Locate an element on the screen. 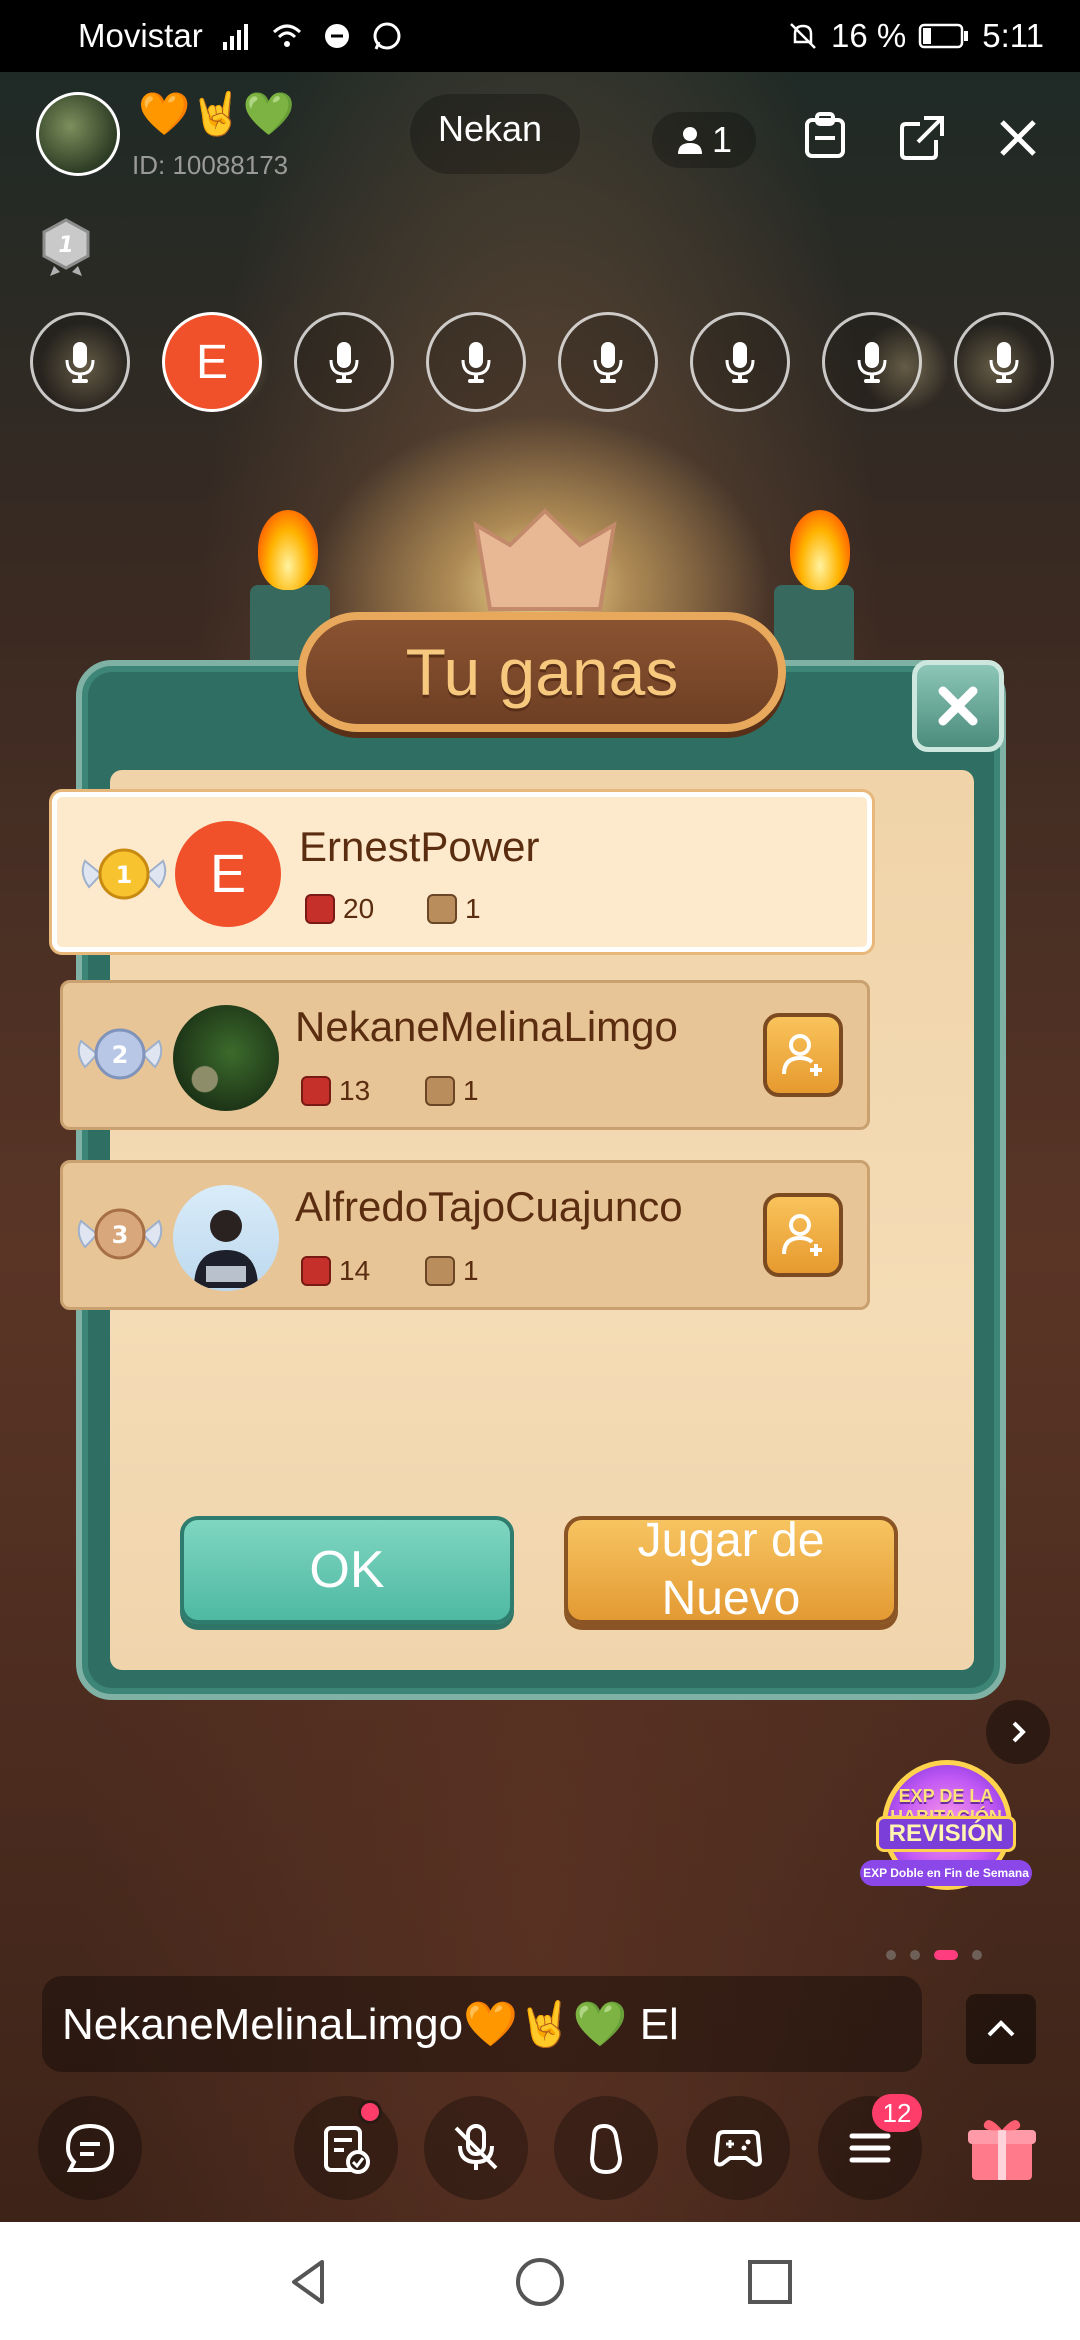  gamepad-icon is located at coordinates (738, 2148).